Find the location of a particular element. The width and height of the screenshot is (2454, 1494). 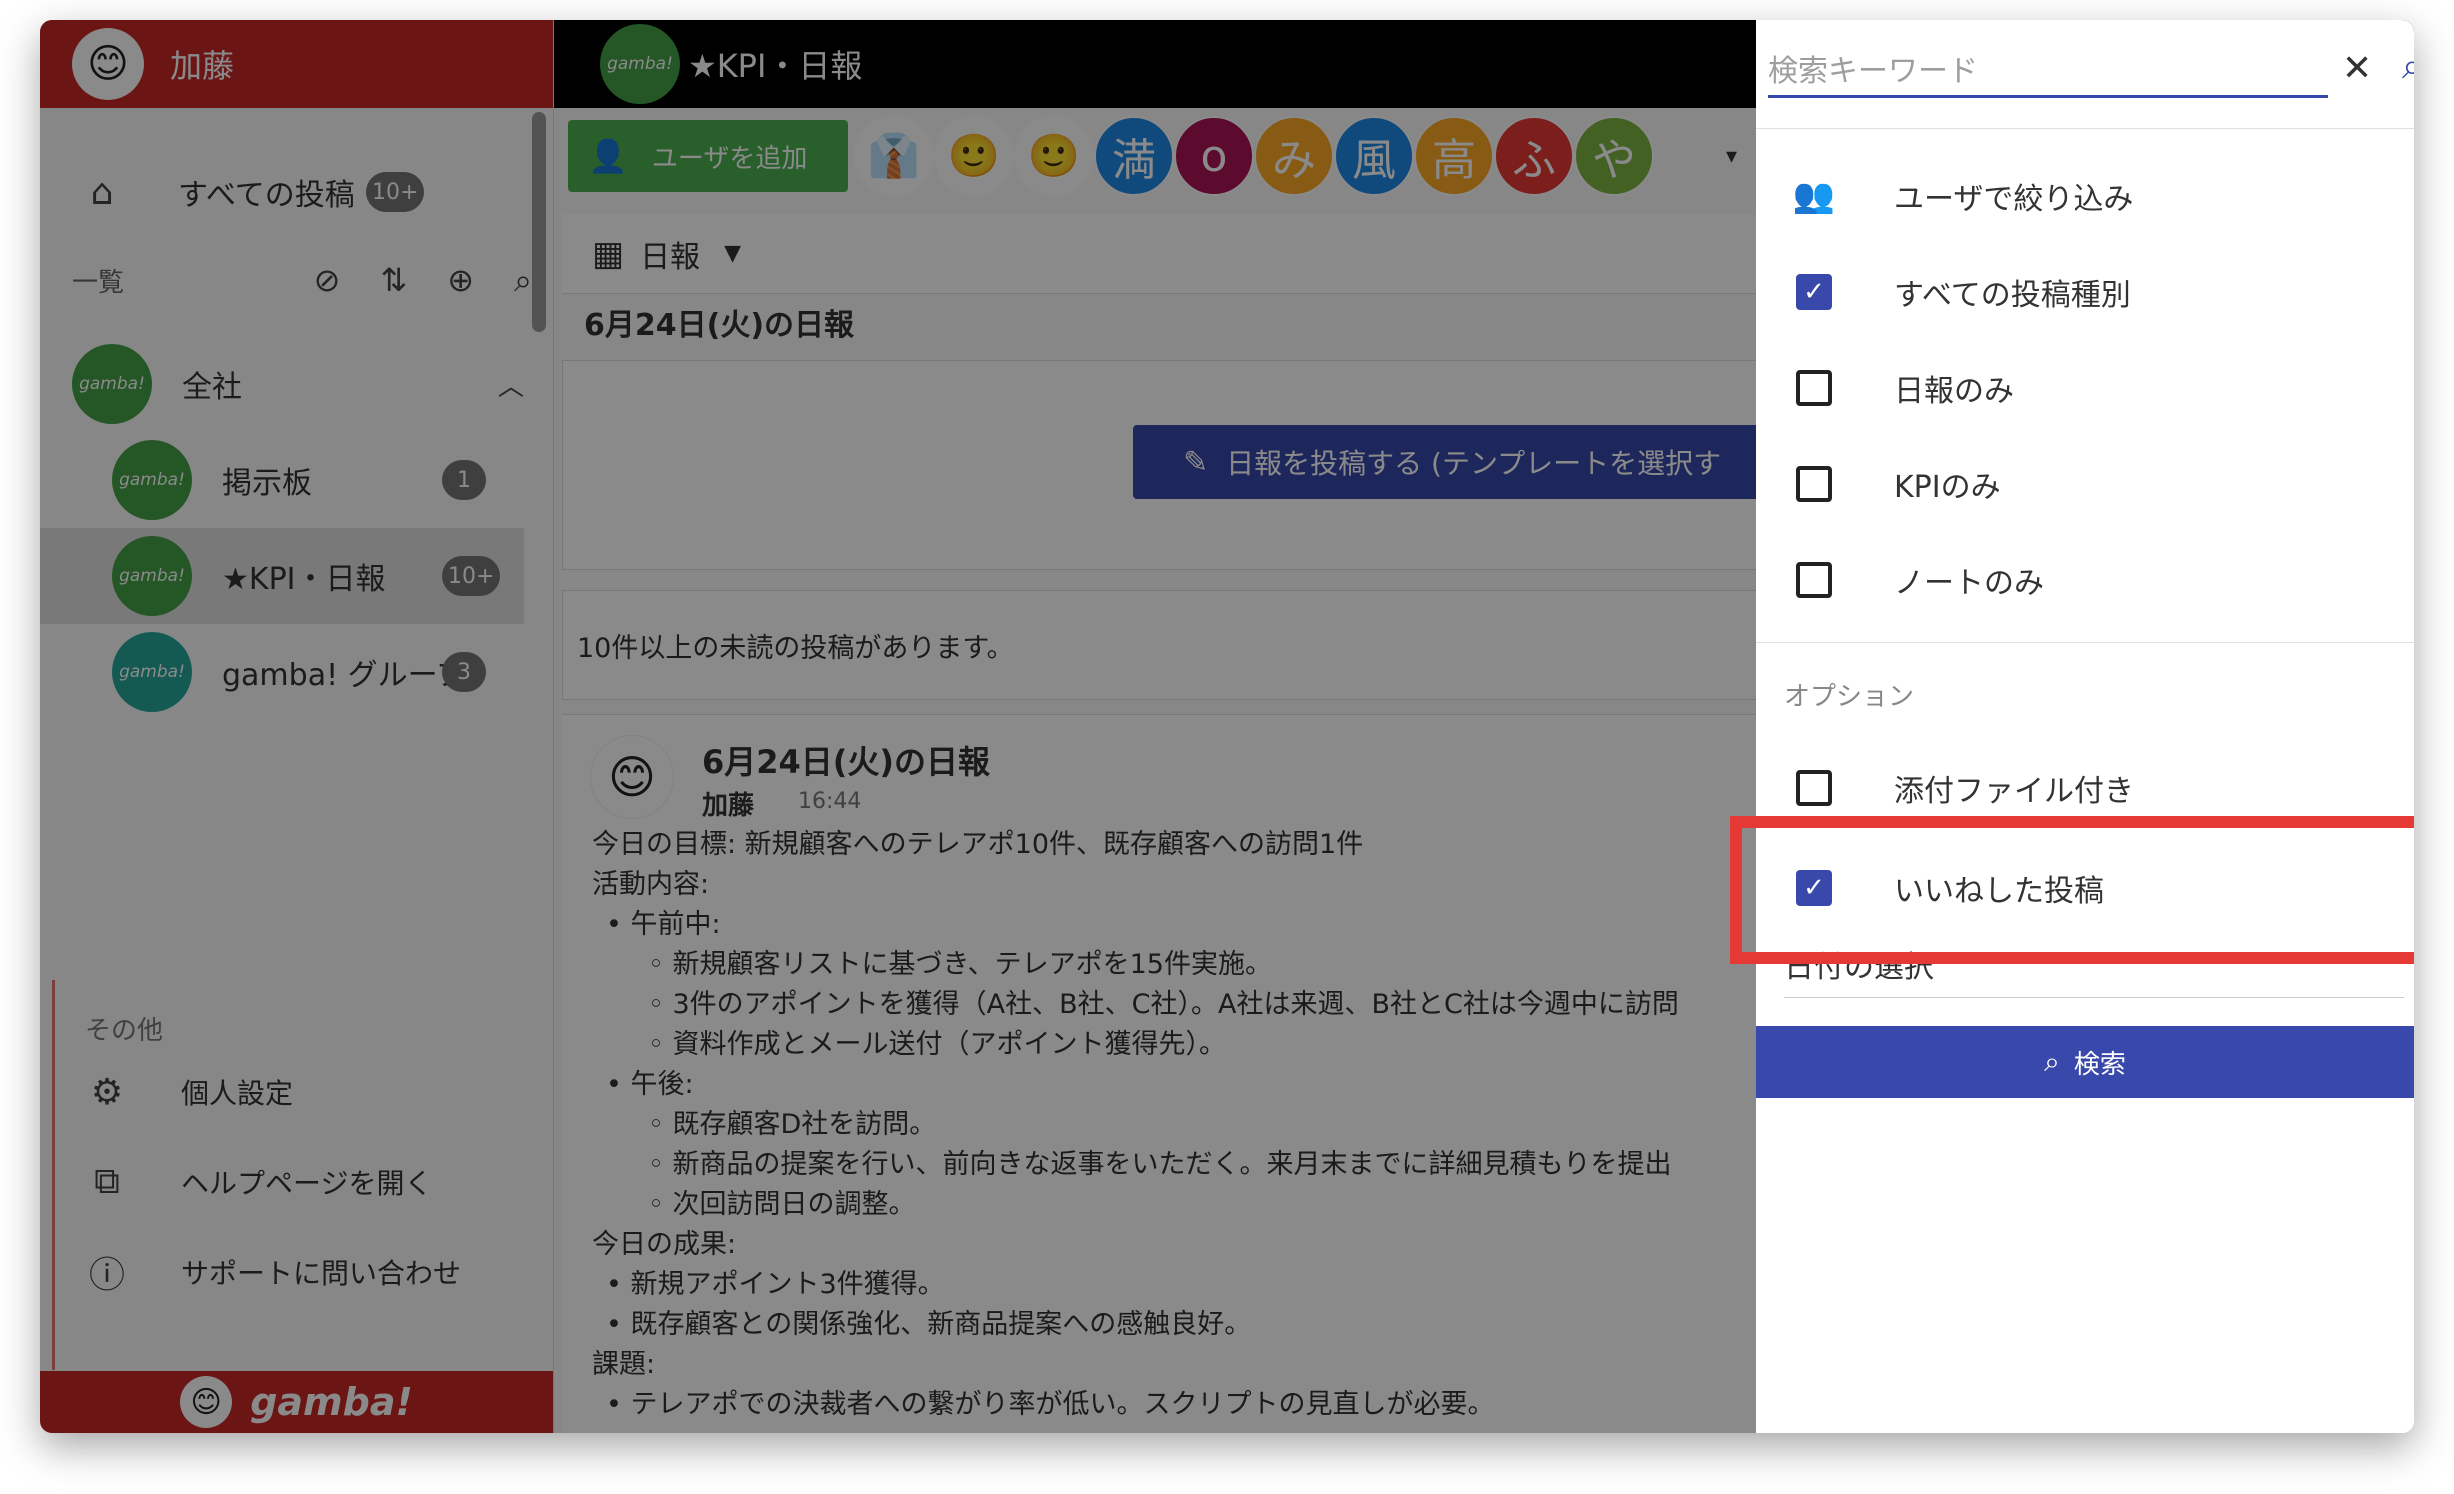

checkbox-label: 添付ファイル付き is located at coordinates (2014, 791).